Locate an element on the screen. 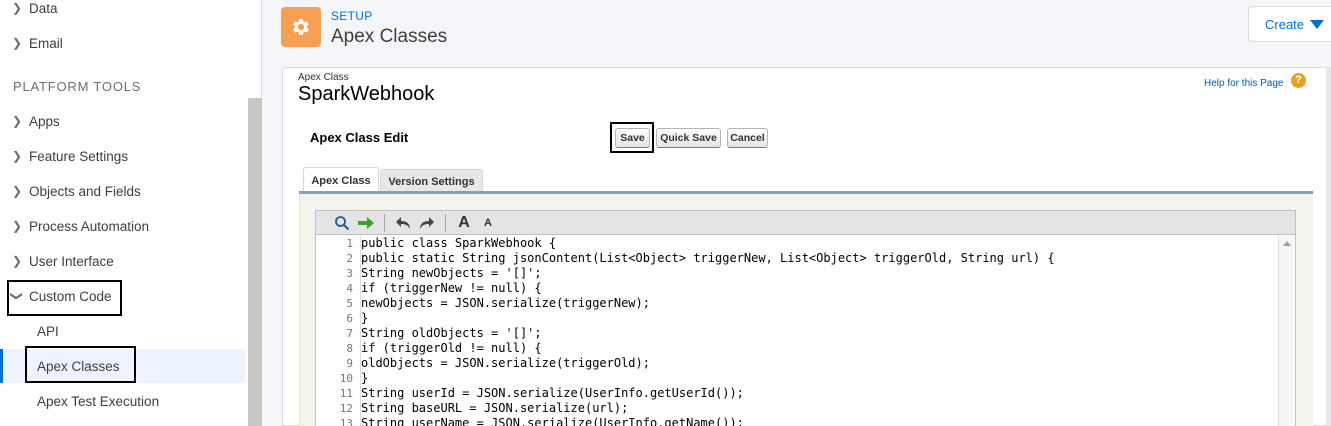 The height and width of the screenshot is (426, 1331). section-title: Apex Class Edit is located at coordinates (359, 137).